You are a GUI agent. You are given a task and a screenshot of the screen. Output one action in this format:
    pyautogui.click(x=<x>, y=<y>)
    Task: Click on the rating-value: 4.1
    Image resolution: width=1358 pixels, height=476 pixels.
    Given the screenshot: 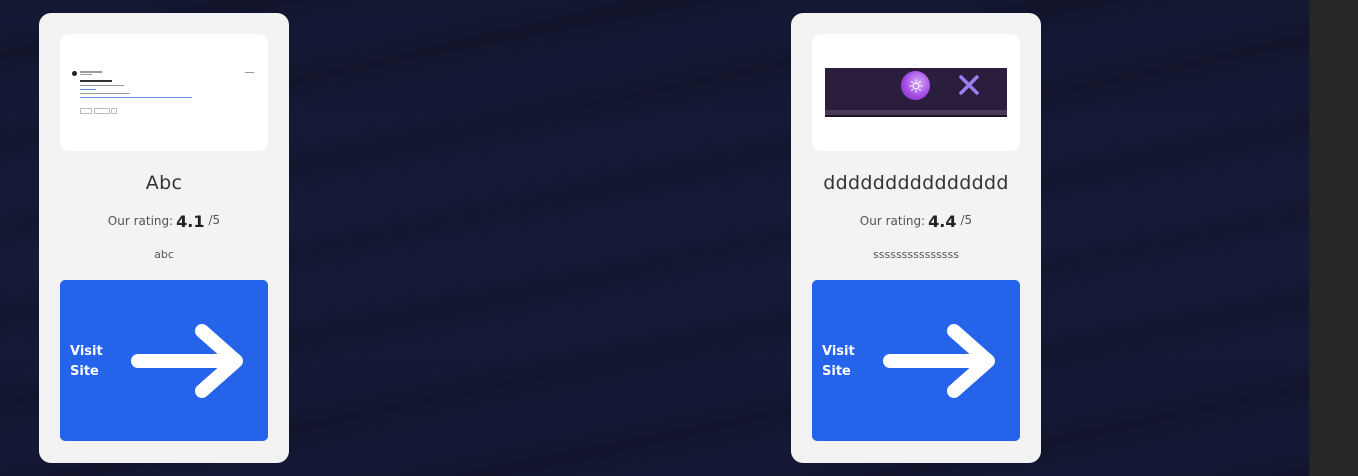 What is the action you would take?
    pyautogui.click(x=190, y=221)
    